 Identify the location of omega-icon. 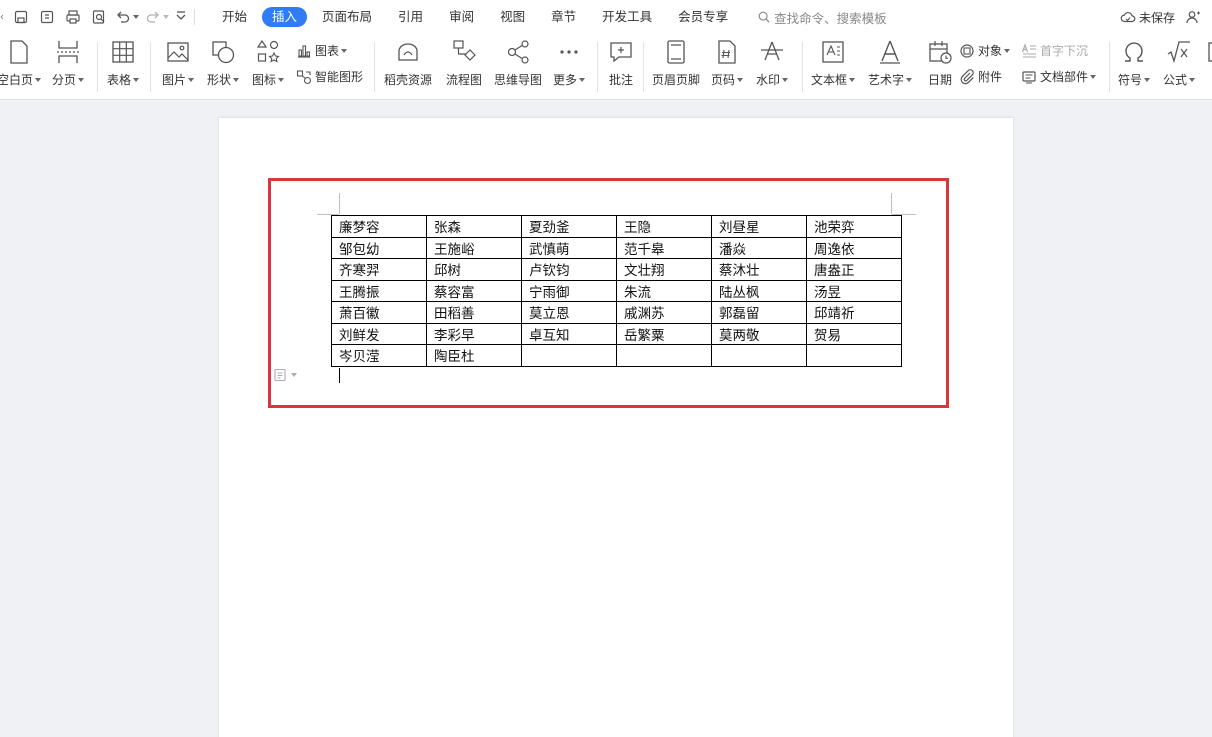
(1134, 52).